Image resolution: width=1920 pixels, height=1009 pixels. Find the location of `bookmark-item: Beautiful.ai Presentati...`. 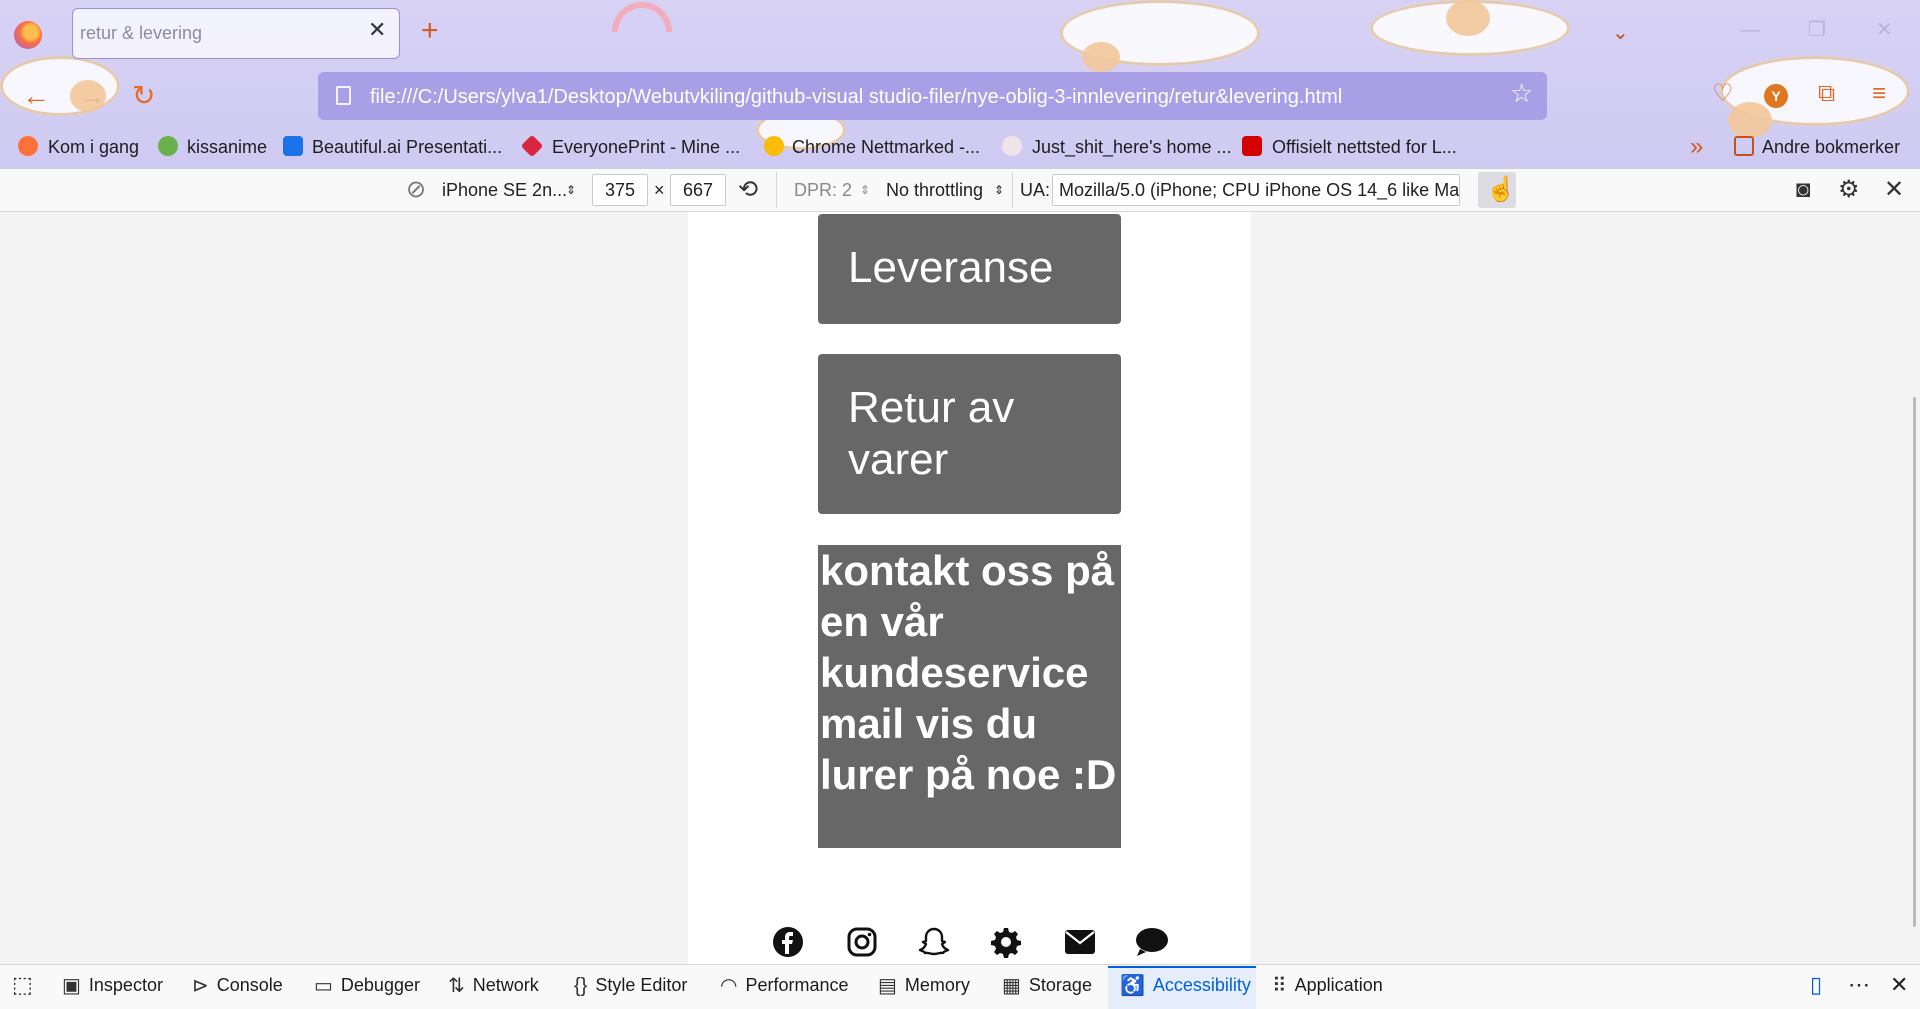

bookmark-item: Beautiful.ai Presentati... is located at coordinates (407, 147).